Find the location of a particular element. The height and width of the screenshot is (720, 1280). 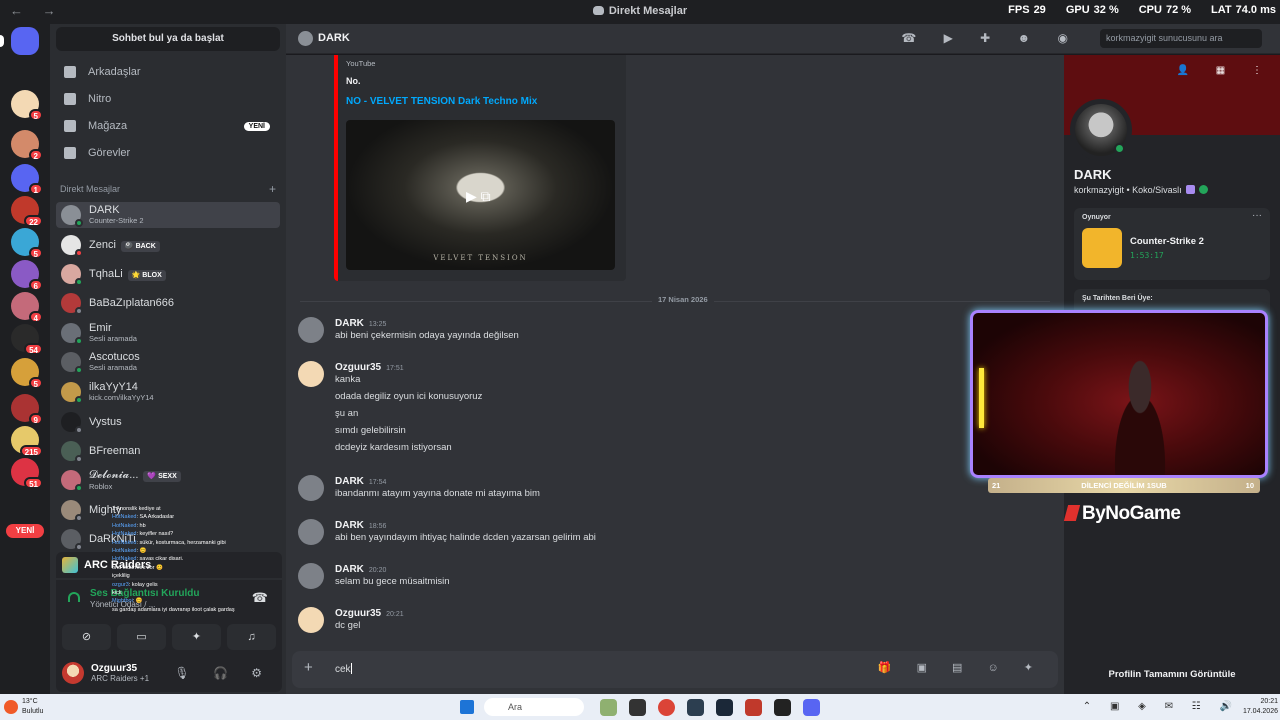

nav-item: Mağaza YENİ is located at coordinates (168, 126).